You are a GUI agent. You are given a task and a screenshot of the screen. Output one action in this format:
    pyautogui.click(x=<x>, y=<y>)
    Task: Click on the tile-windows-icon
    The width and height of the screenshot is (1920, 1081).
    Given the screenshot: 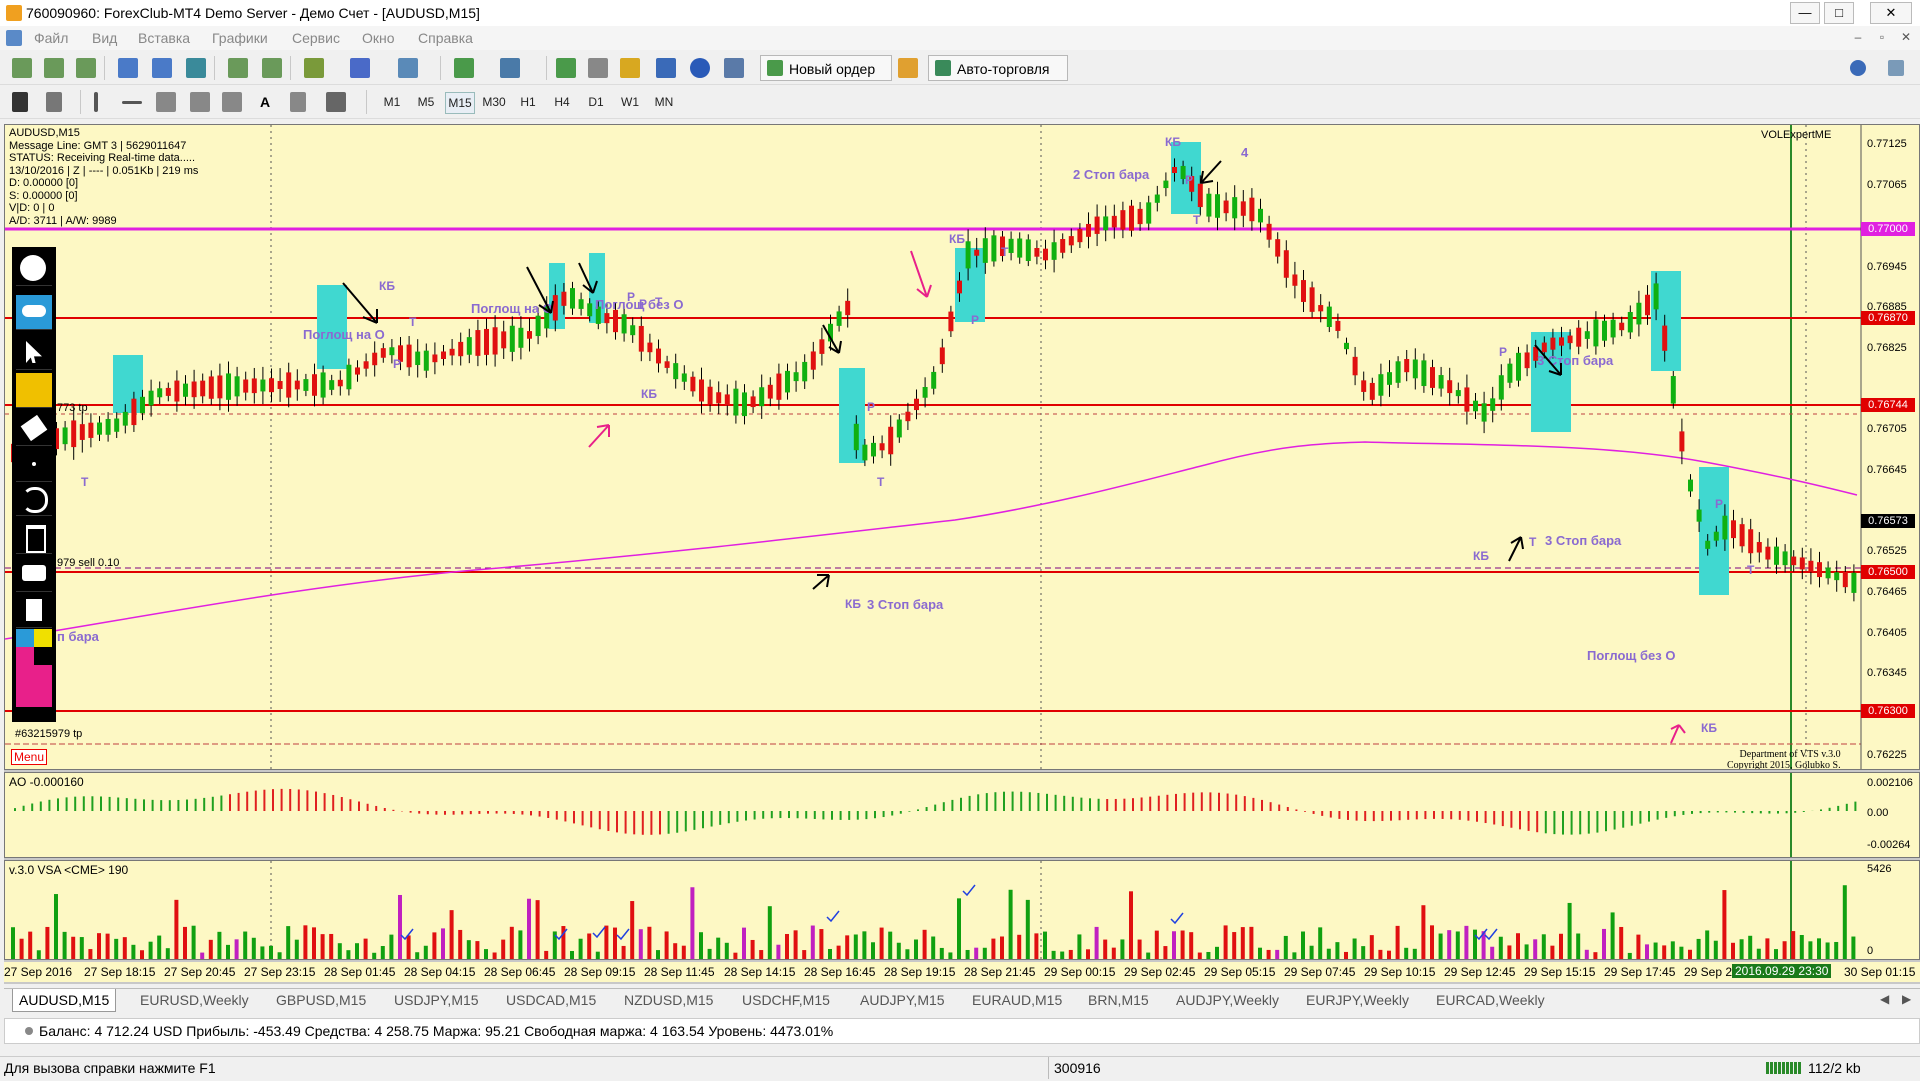 What is the action you would take?
    pyautogui.click(x=196, y=68)
    